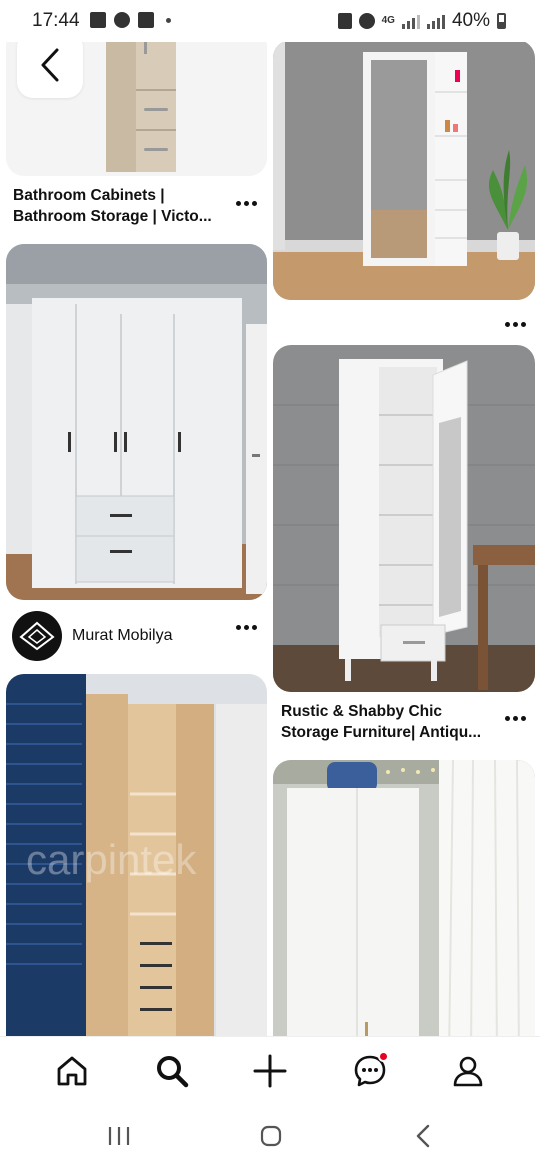  Describe the element at coordinates (98, 20) in the screenshot. I see `gallery-icon` at that location.